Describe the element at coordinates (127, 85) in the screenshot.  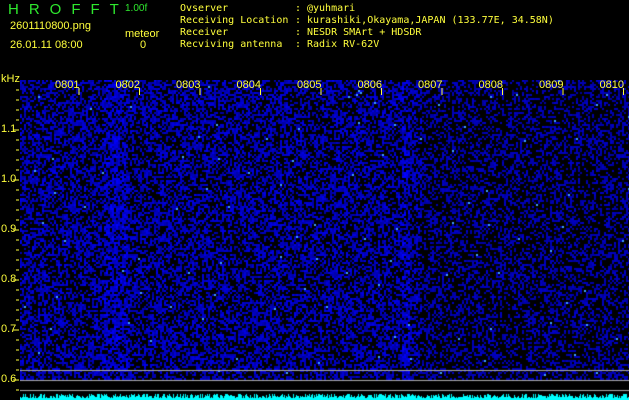
I see `time-tick-label: 0802` at that location.